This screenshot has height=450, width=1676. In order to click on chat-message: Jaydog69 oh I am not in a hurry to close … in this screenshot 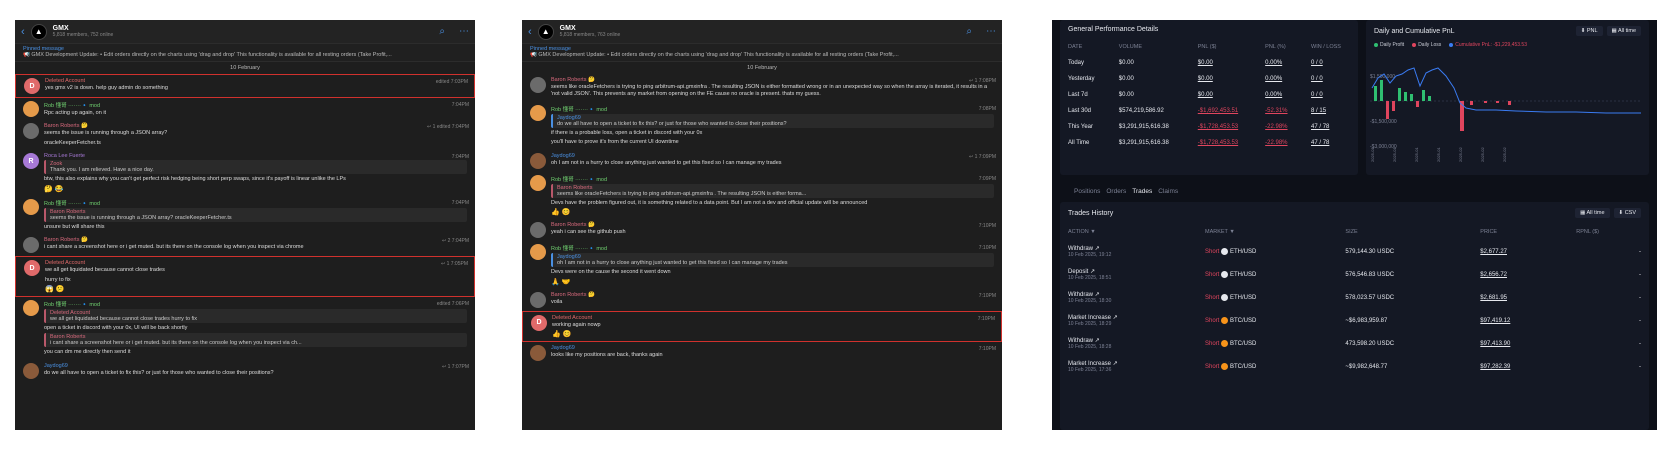, I will do `click(762, 161)`.